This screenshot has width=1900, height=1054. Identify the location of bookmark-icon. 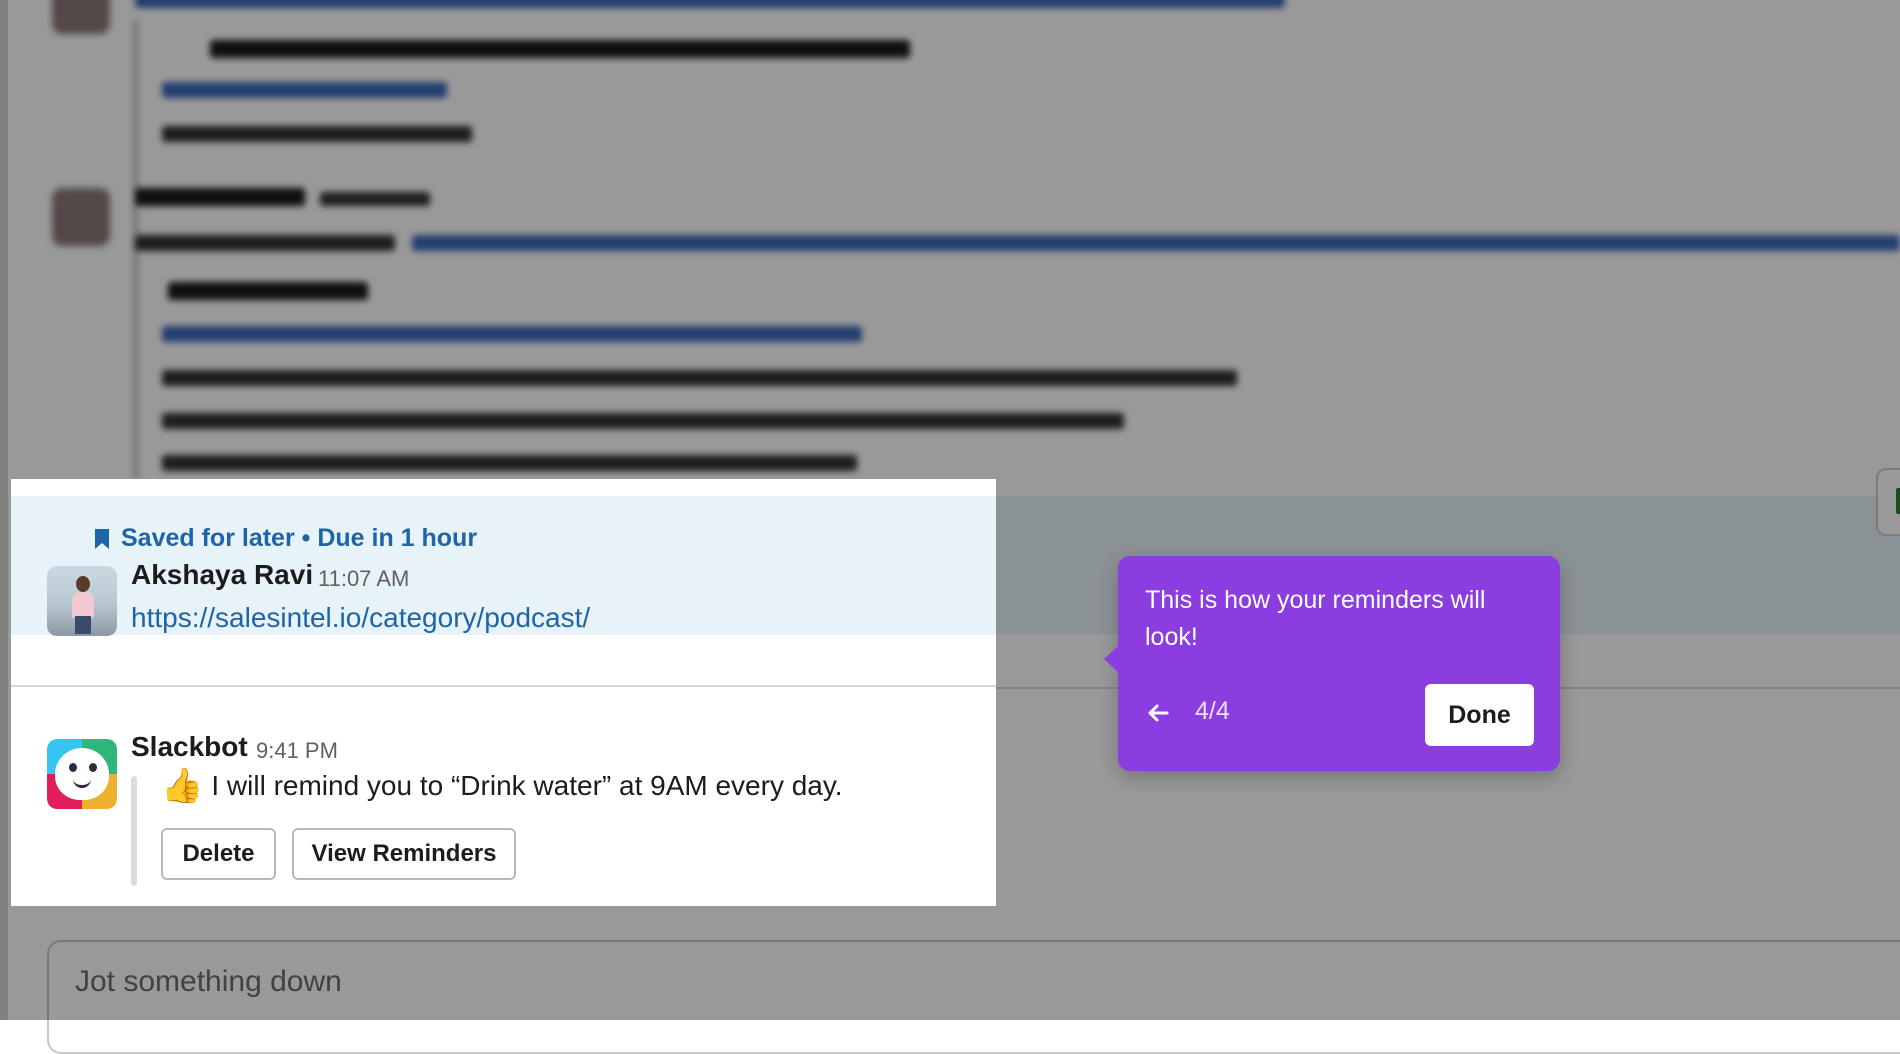
(102, 538).